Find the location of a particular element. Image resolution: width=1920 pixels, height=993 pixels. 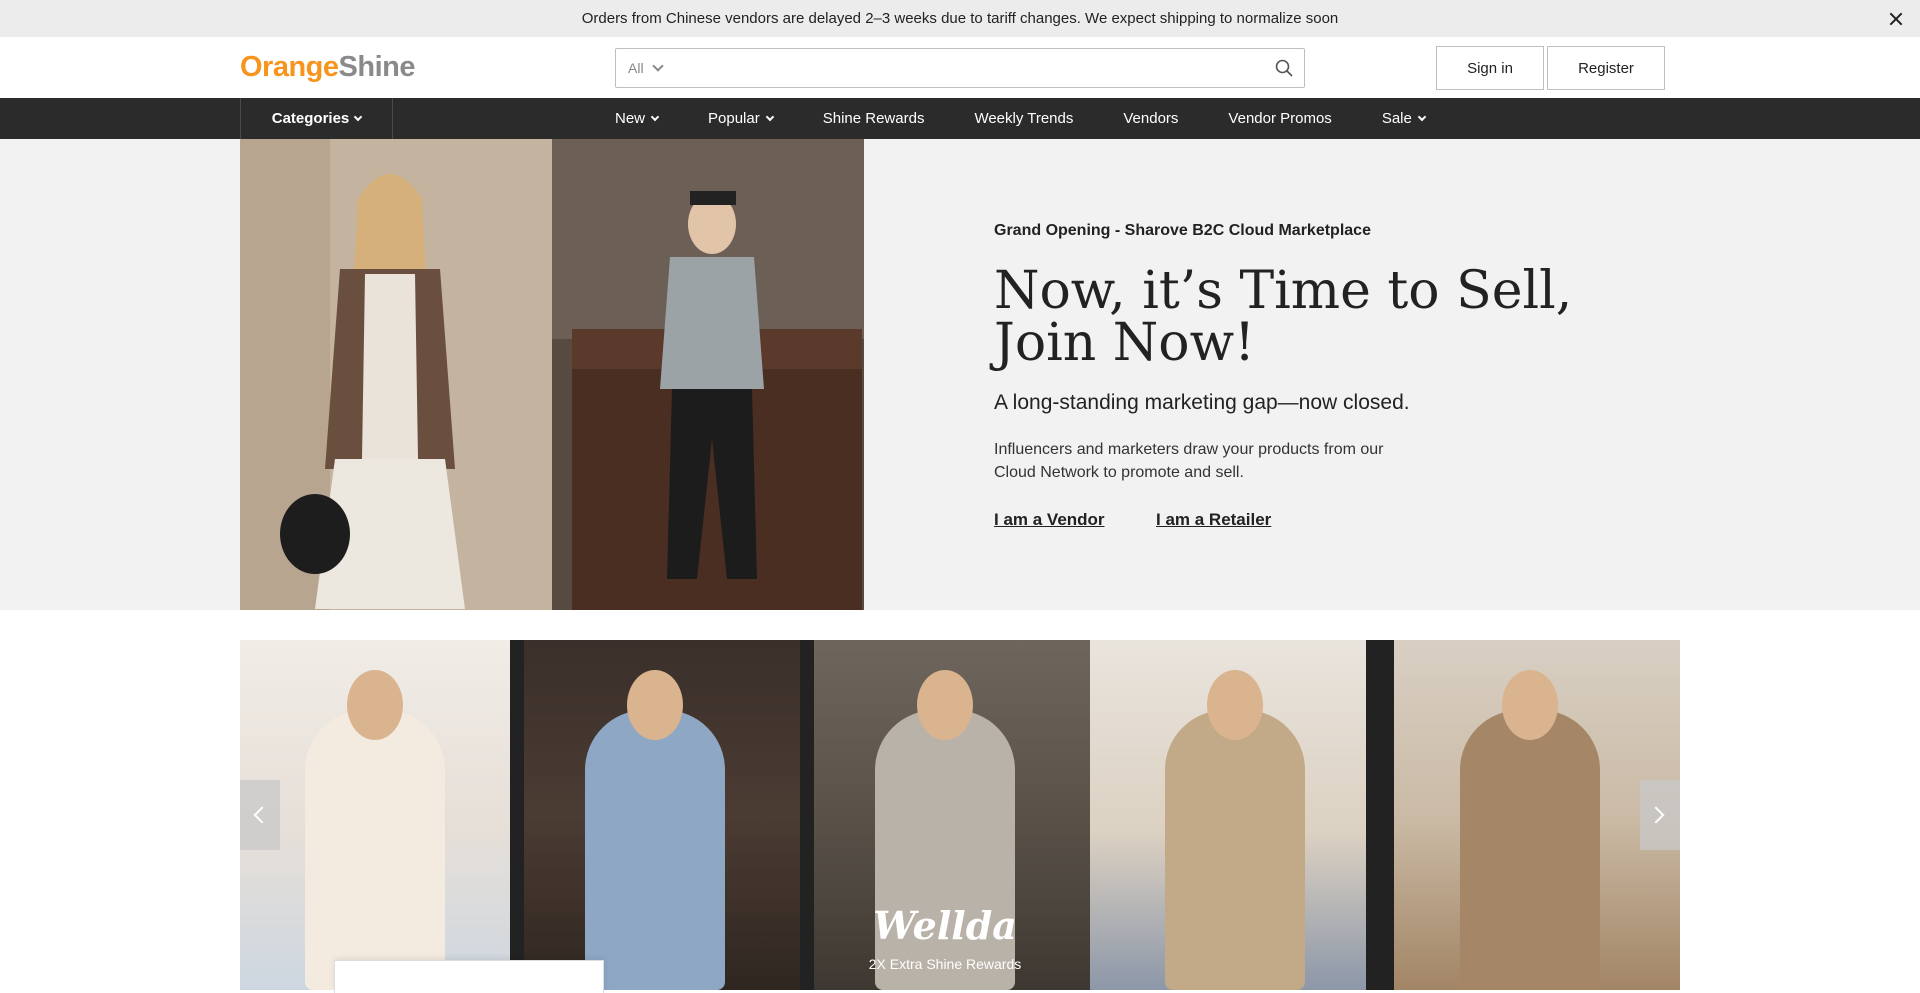

brand-name: Wellda is located at coordinates (945, 925).